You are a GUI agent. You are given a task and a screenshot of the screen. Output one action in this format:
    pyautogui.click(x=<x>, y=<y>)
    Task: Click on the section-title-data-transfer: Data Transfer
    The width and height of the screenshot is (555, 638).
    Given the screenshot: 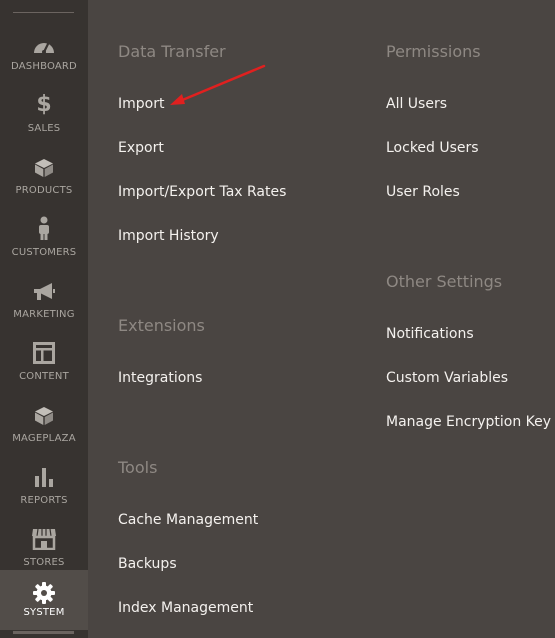 What is the action you would take?
    pyautogui.click(x=172, y=51)
    